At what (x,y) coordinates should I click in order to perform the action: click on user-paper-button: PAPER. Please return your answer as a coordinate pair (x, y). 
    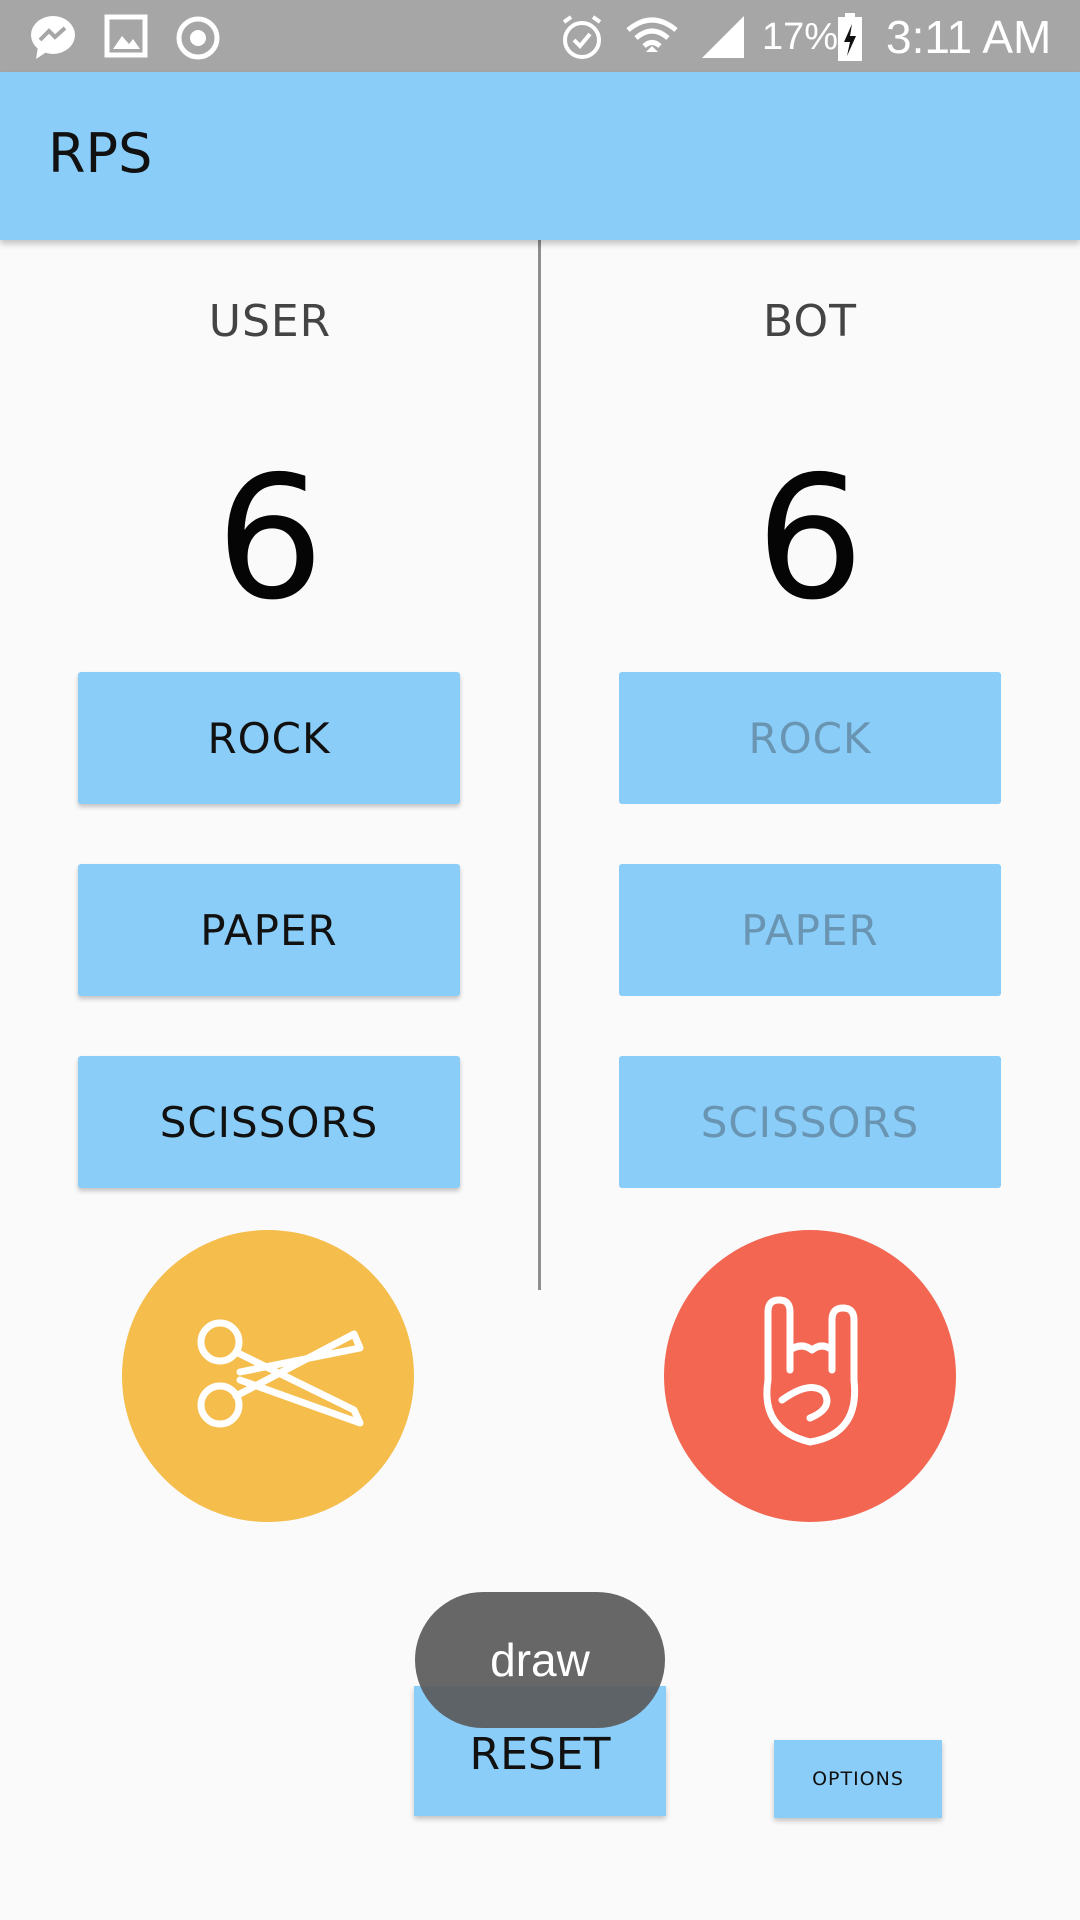
    Looking at the image, I should click on (269, 930).